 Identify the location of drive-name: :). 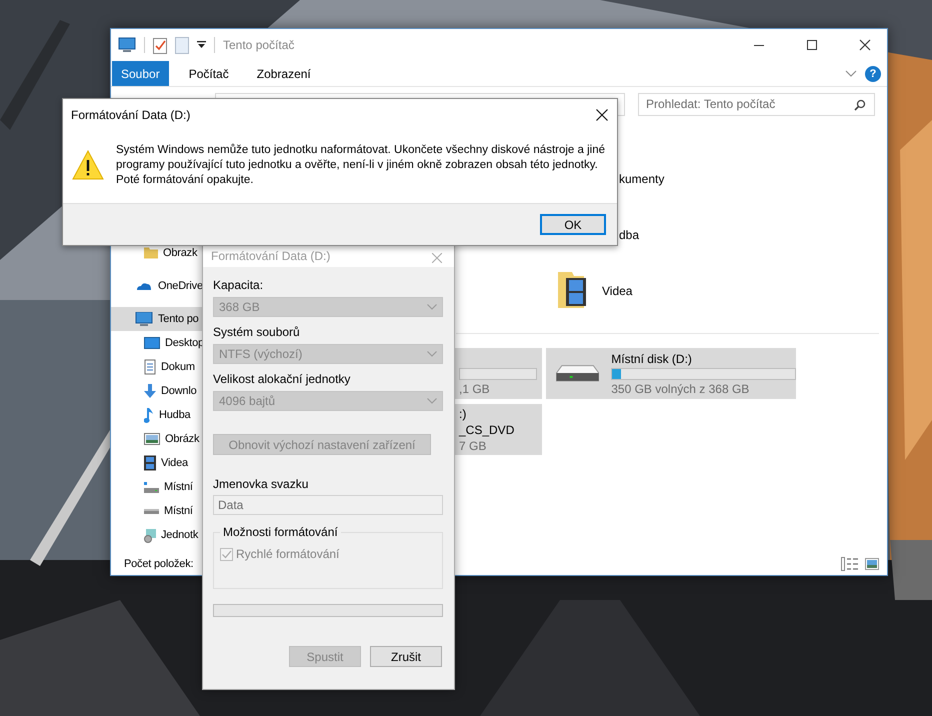
(463, 413).